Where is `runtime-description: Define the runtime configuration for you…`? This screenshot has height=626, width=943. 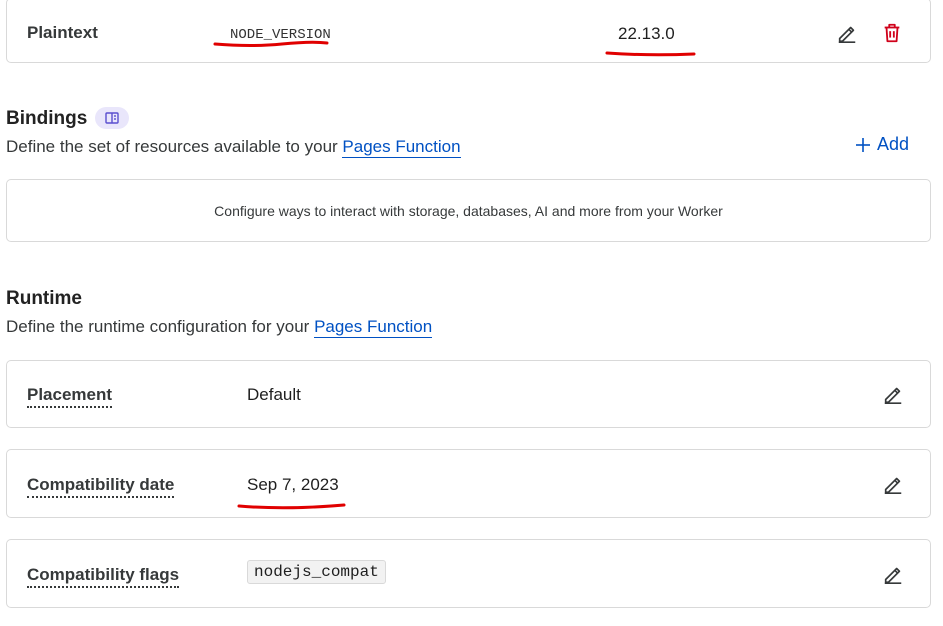
runtime-description: Define the runtime configuration for you… is located at coordinates (219, 327).